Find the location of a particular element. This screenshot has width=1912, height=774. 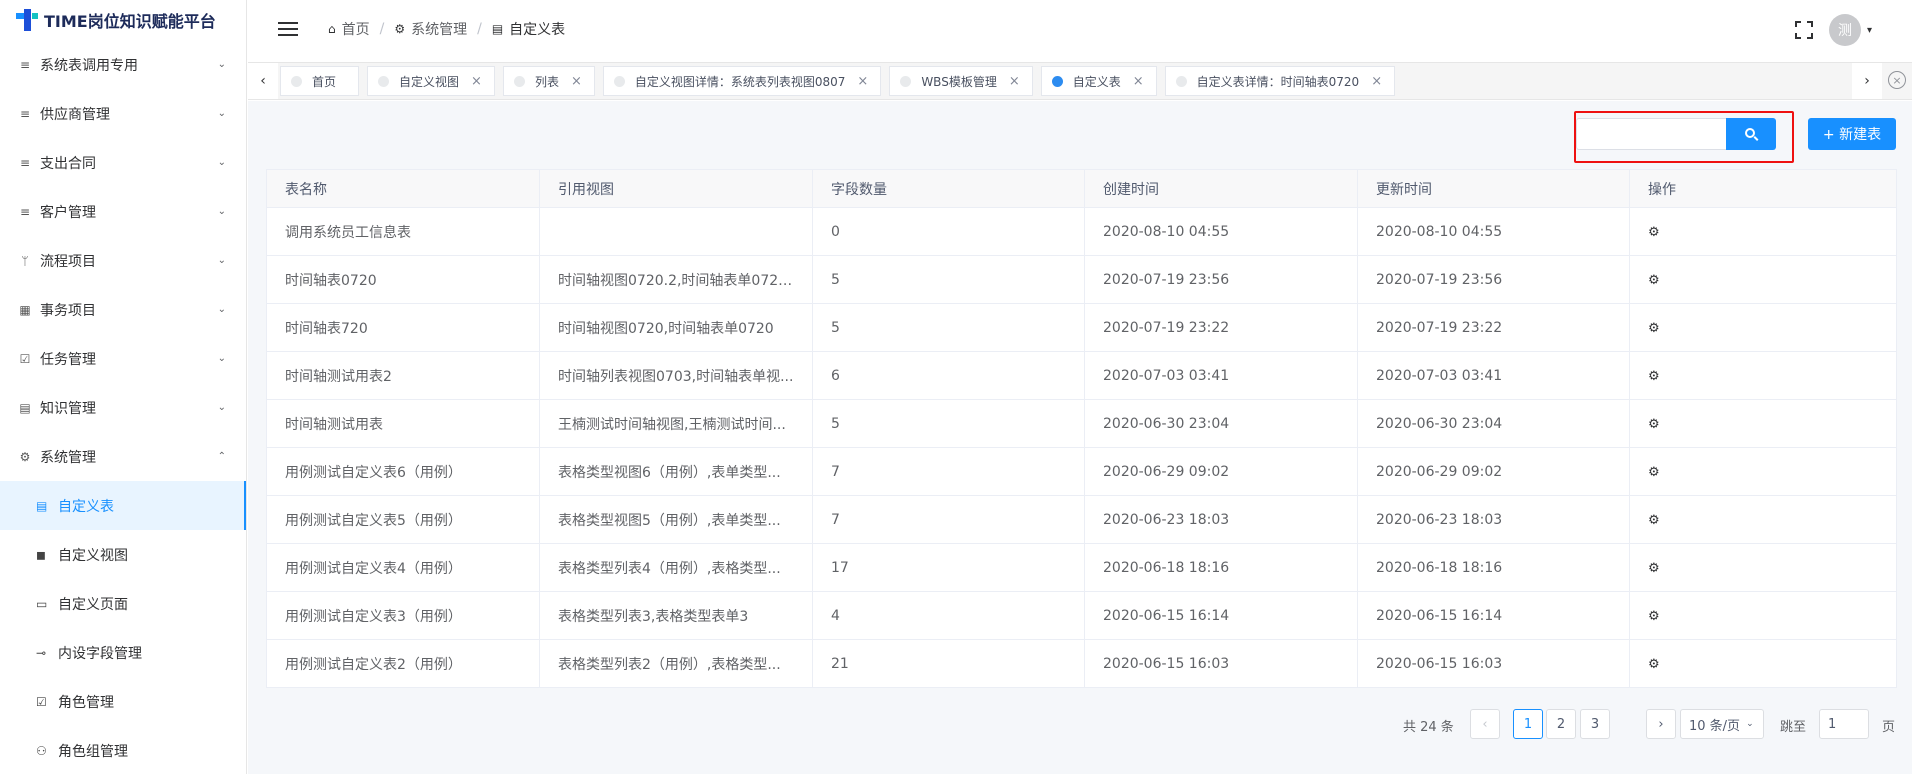

column-header: 更新时间 is located at coordinates (1493, 188).